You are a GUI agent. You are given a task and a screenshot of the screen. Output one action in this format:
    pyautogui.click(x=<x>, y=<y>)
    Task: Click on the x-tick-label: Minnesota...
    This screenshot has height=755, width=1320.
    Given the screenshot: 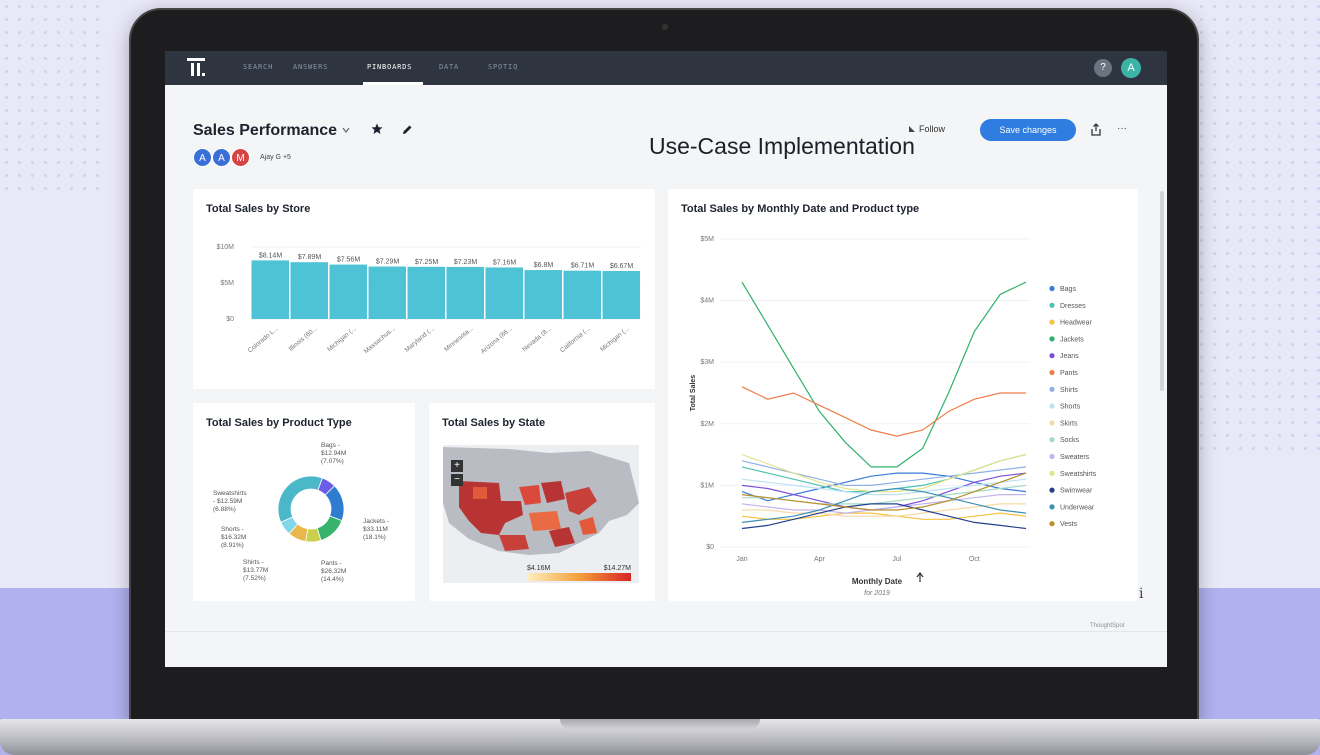 What is the action you would take?
    pyautogui.click(x=459, y=339)
    